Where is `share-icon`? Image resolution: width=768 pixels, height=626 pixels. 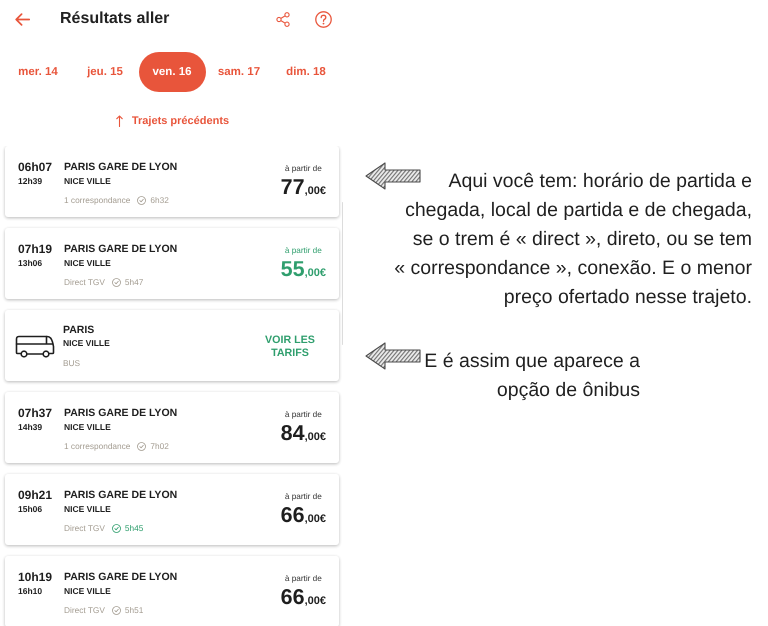
share-icon is located at coordinates (283, 19).